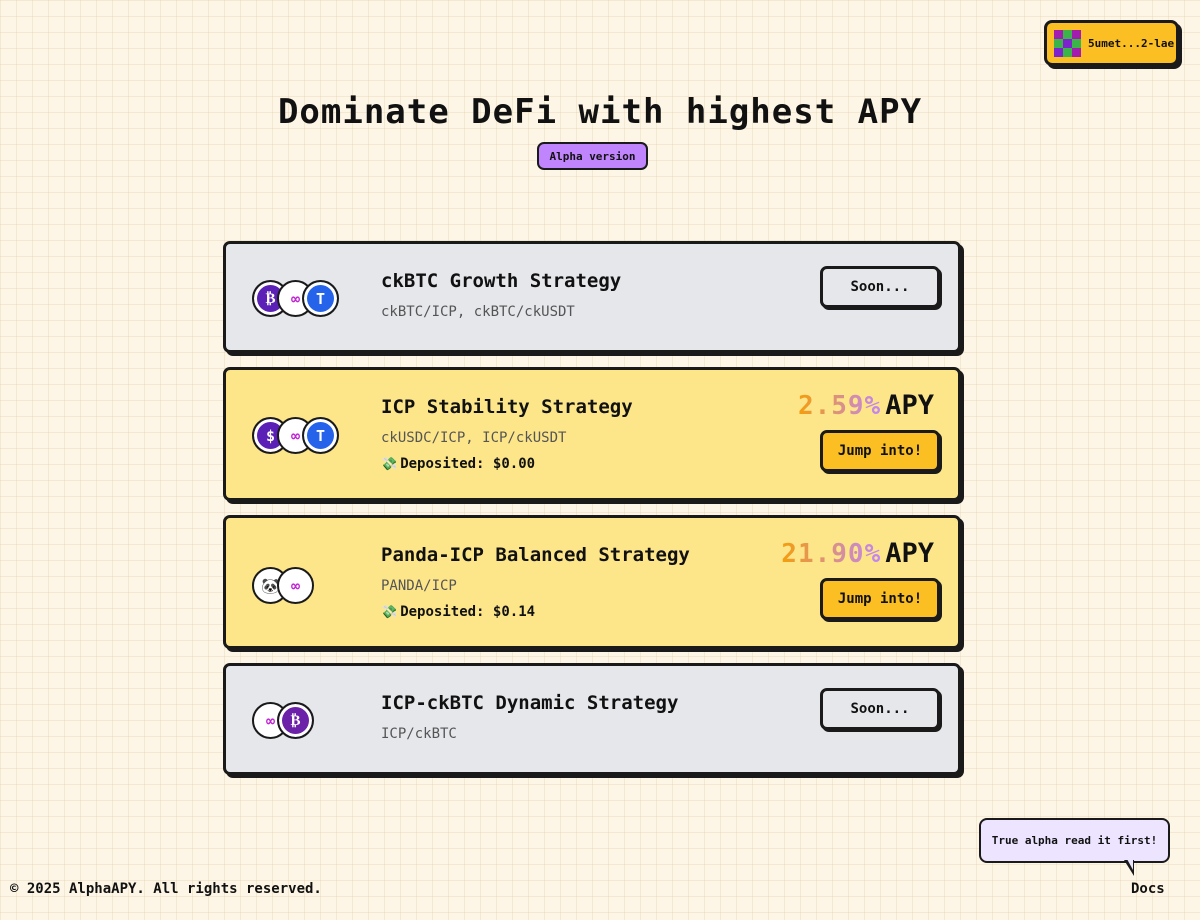  I want to click on strategy-name: ICP Stability Strategy, so click(507, 407).